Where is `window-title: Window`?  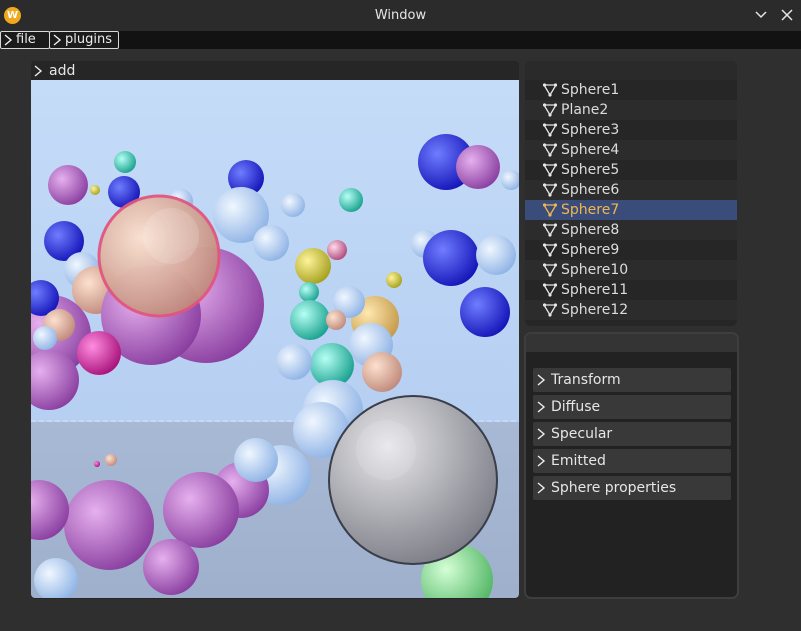 window-title: Window is located at coordinates (400, 15).